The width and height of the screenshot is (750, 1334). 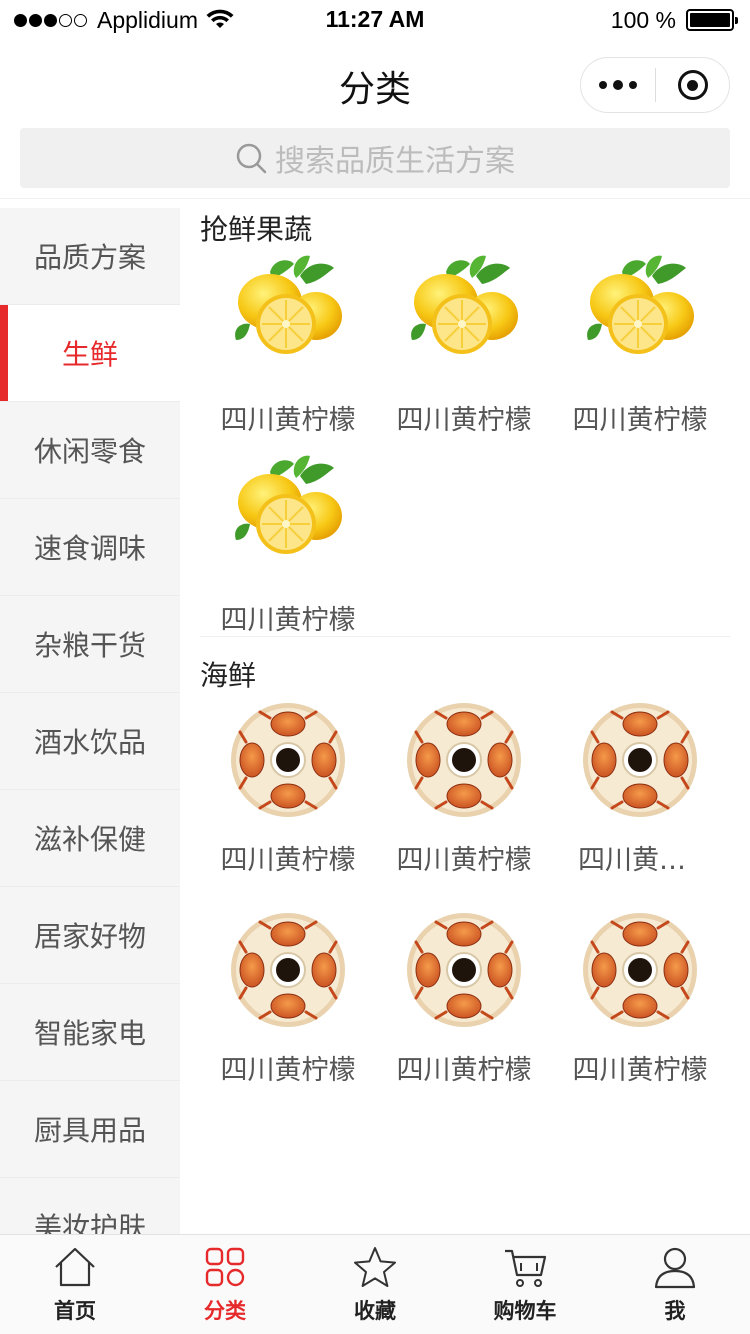 I want to click on sidebar-item-label: 居家好物, so click(x=89, y=936).